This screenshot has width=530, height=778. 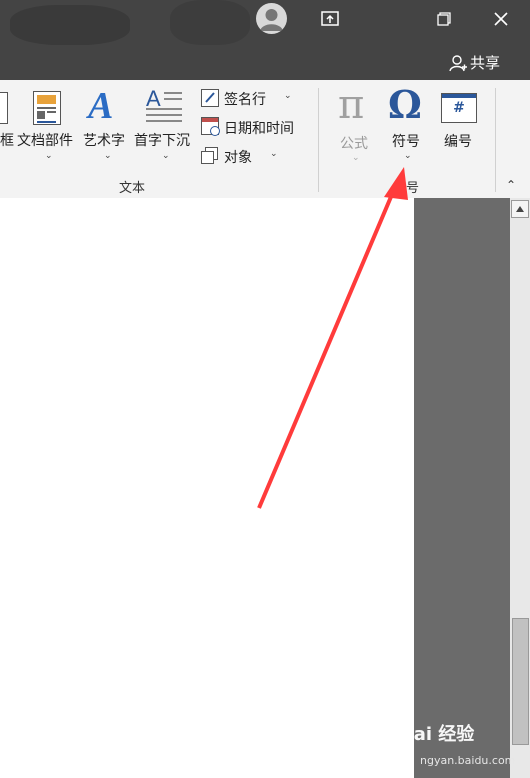 What do you see at coordinates (405, 104) in the screenshot?
I see `omega-icon: Ω` at bounding box center [405, 104].